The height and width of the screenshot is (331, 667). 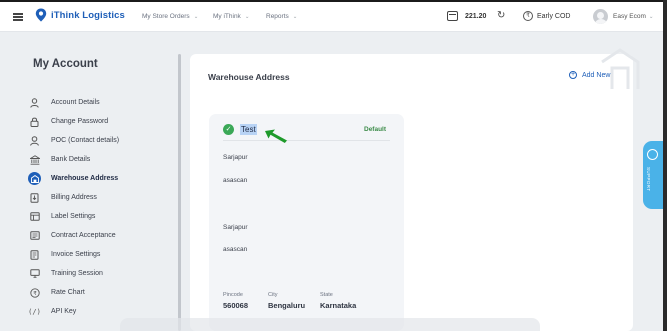 What do you see at coordinates (235, 180) in the screenshot?
I see `address-line-2: asascan` at bounding box center [235, 180].